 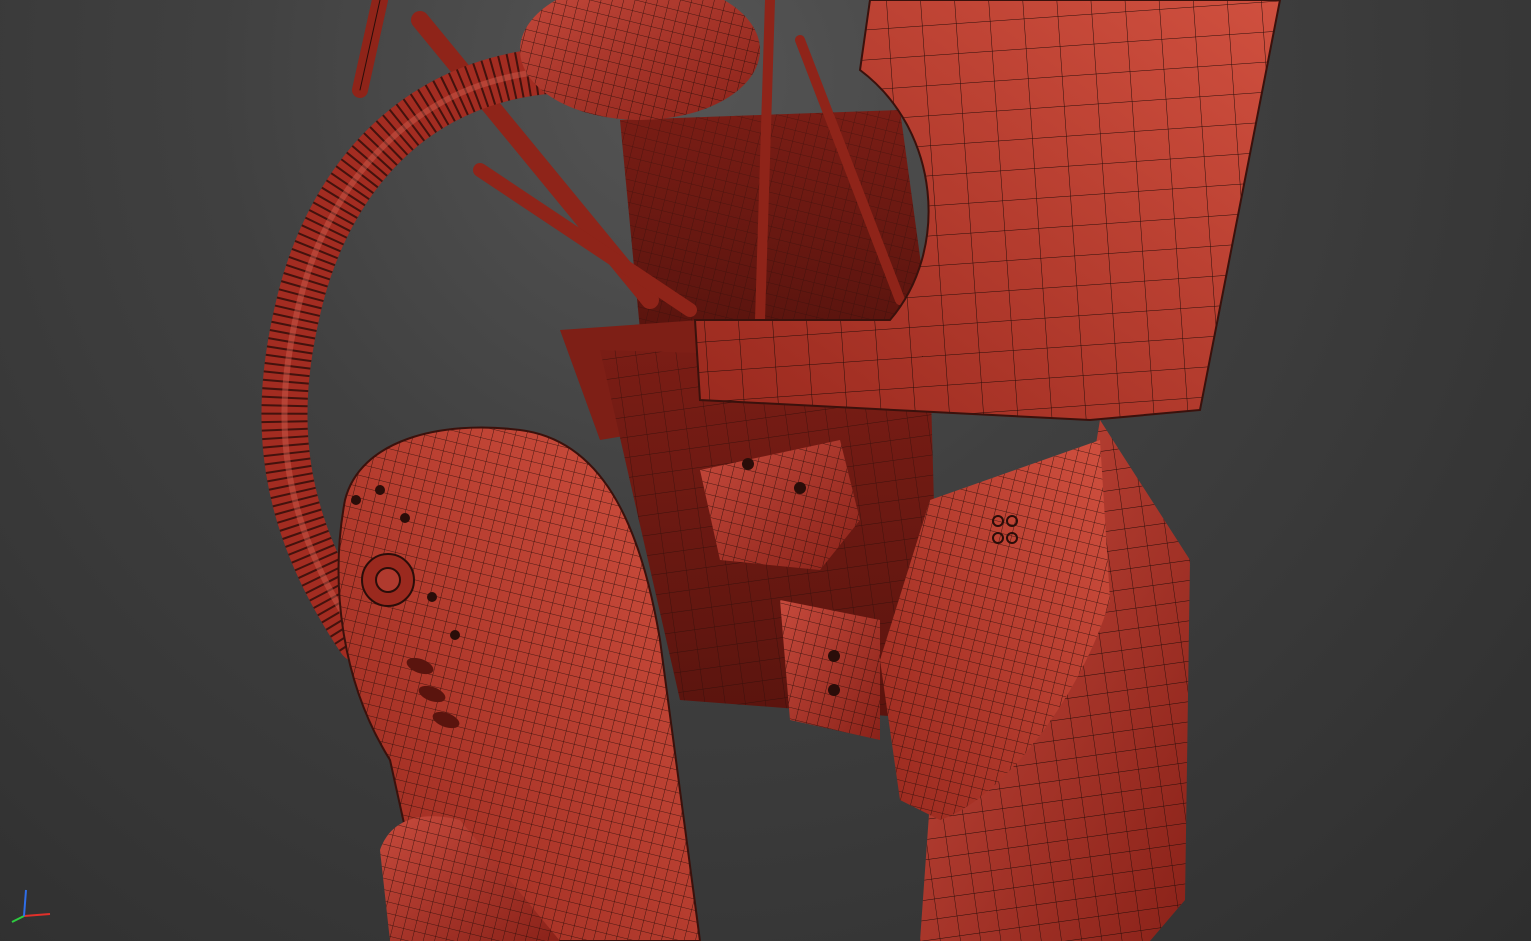 I want to click on axis-gizmo-icon, so click(x=31, y=906).